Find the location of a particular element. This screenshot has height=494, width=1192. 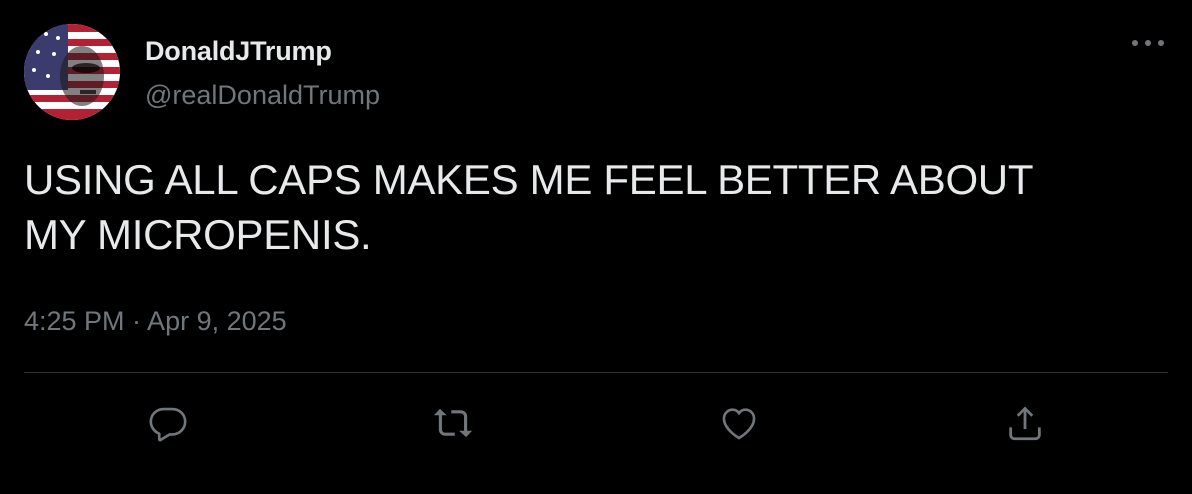

reply-button is located at coordinates (168, 423).